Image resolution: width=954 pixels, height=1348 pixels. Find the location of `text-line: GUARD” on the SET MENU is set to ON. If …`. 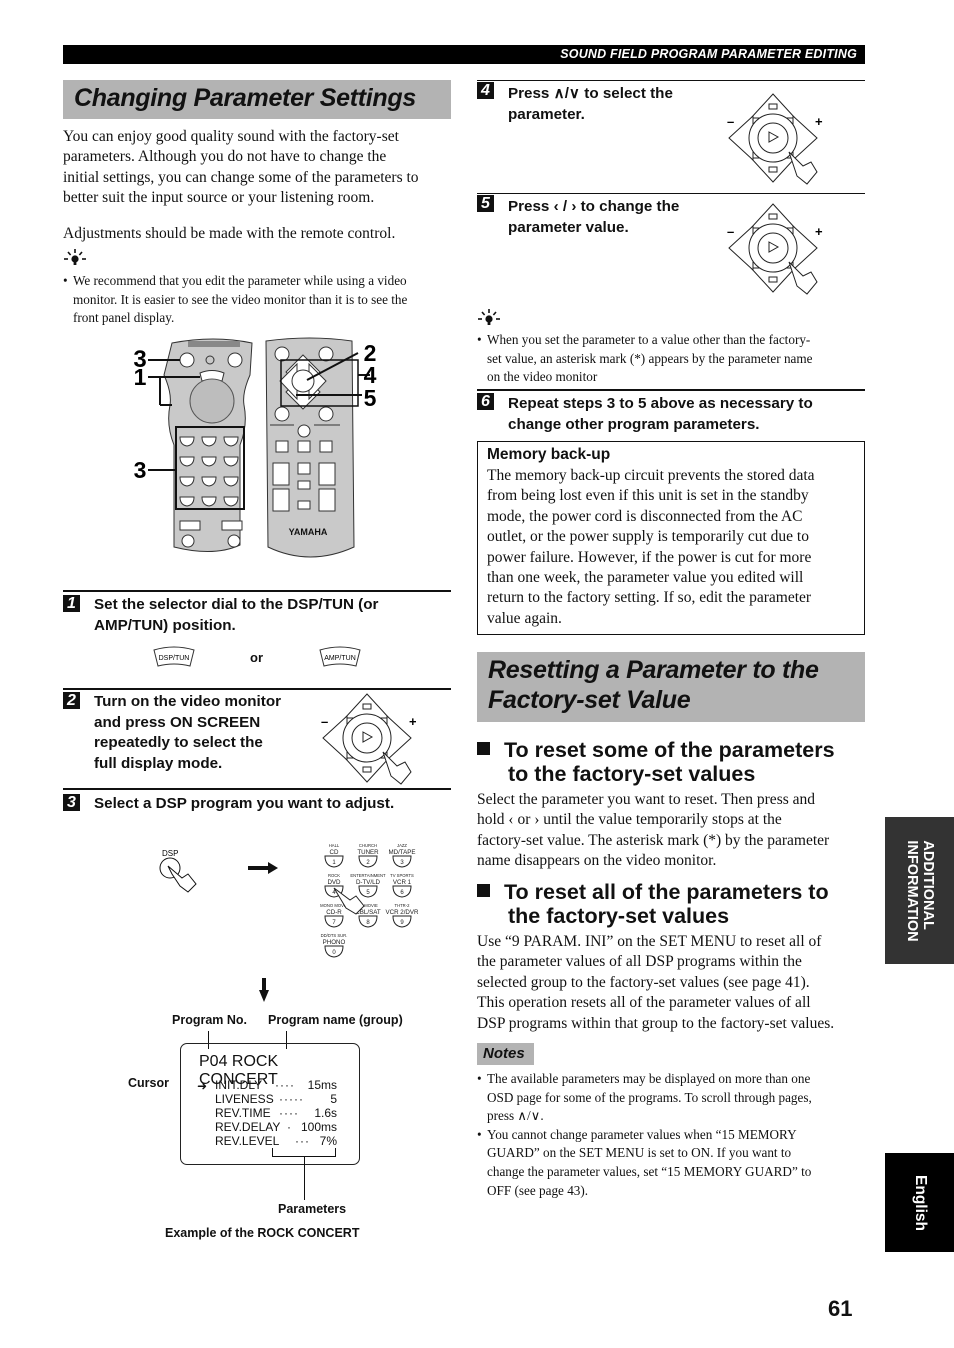

text-line: GUARD” on the SET MENU is set to ON. If … is located at coordinates (639, 1153).